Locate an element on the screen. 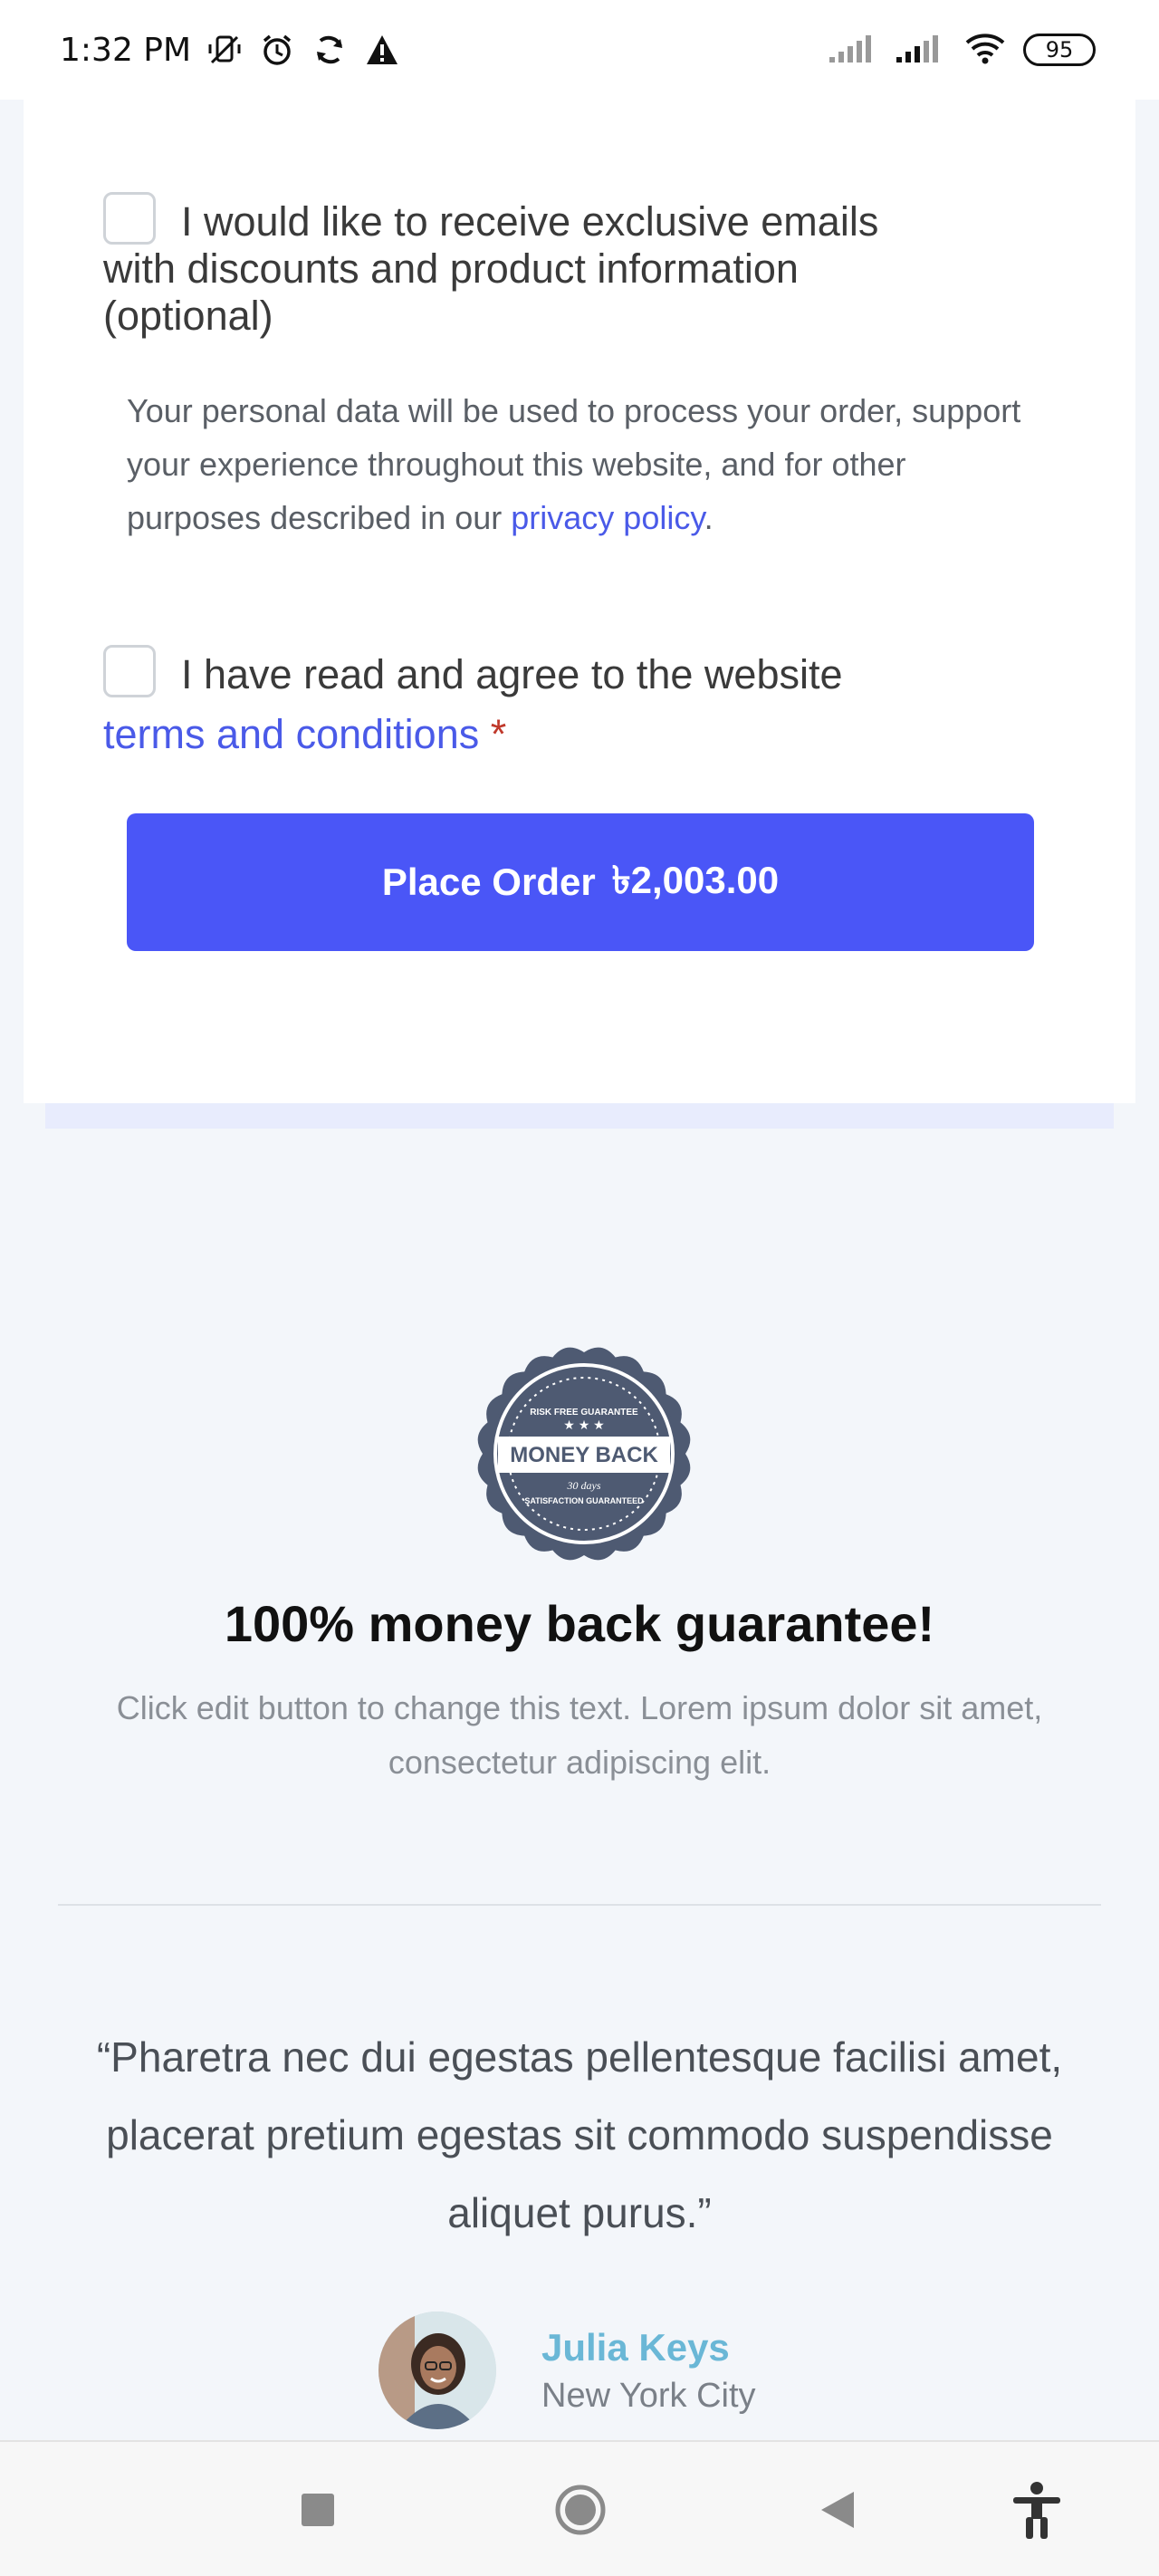 This screenshot has height=2576, width=1159. square-icon is located at coordinates (318, 2510).